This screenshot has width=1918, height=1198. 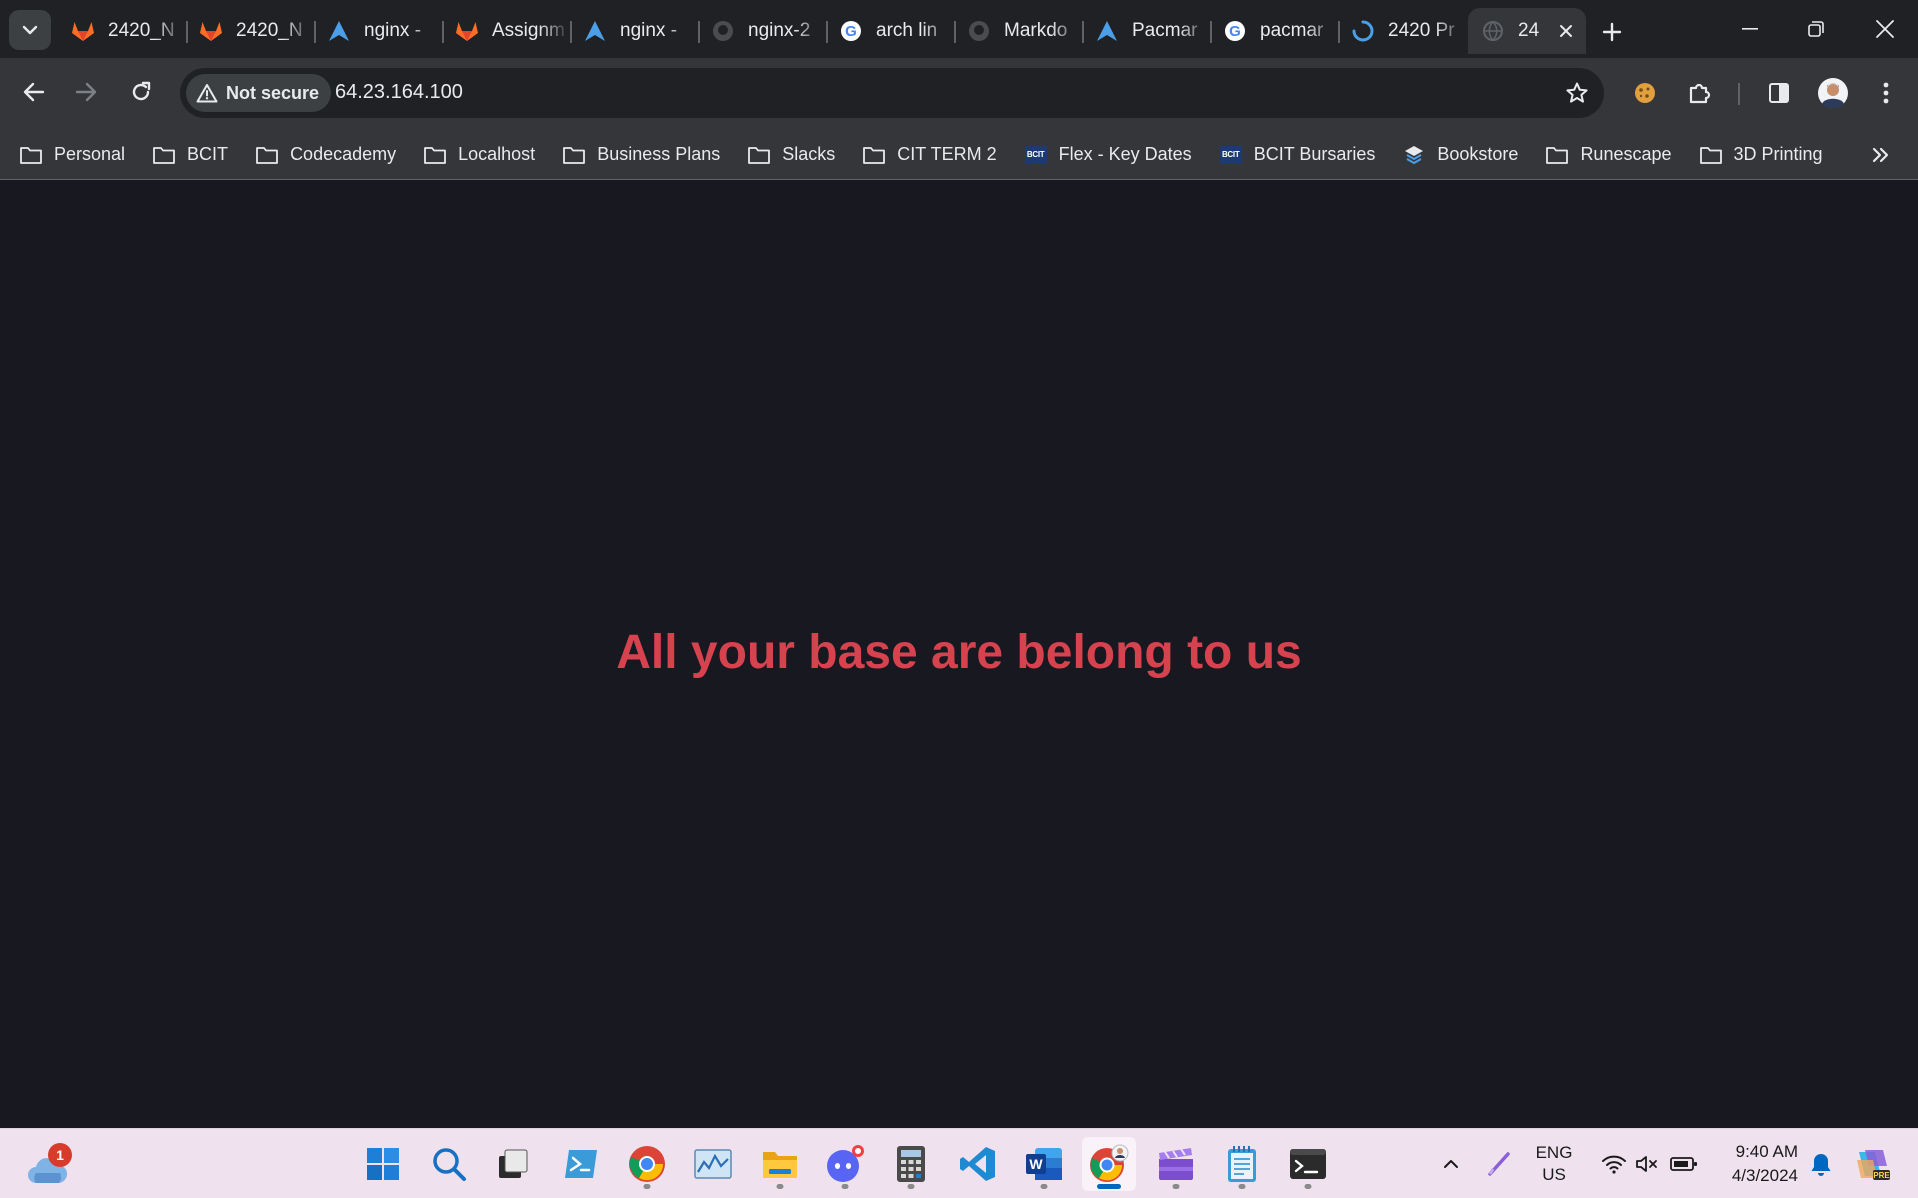 I want to click on pen-icon, so click(x=1499, y=1164).